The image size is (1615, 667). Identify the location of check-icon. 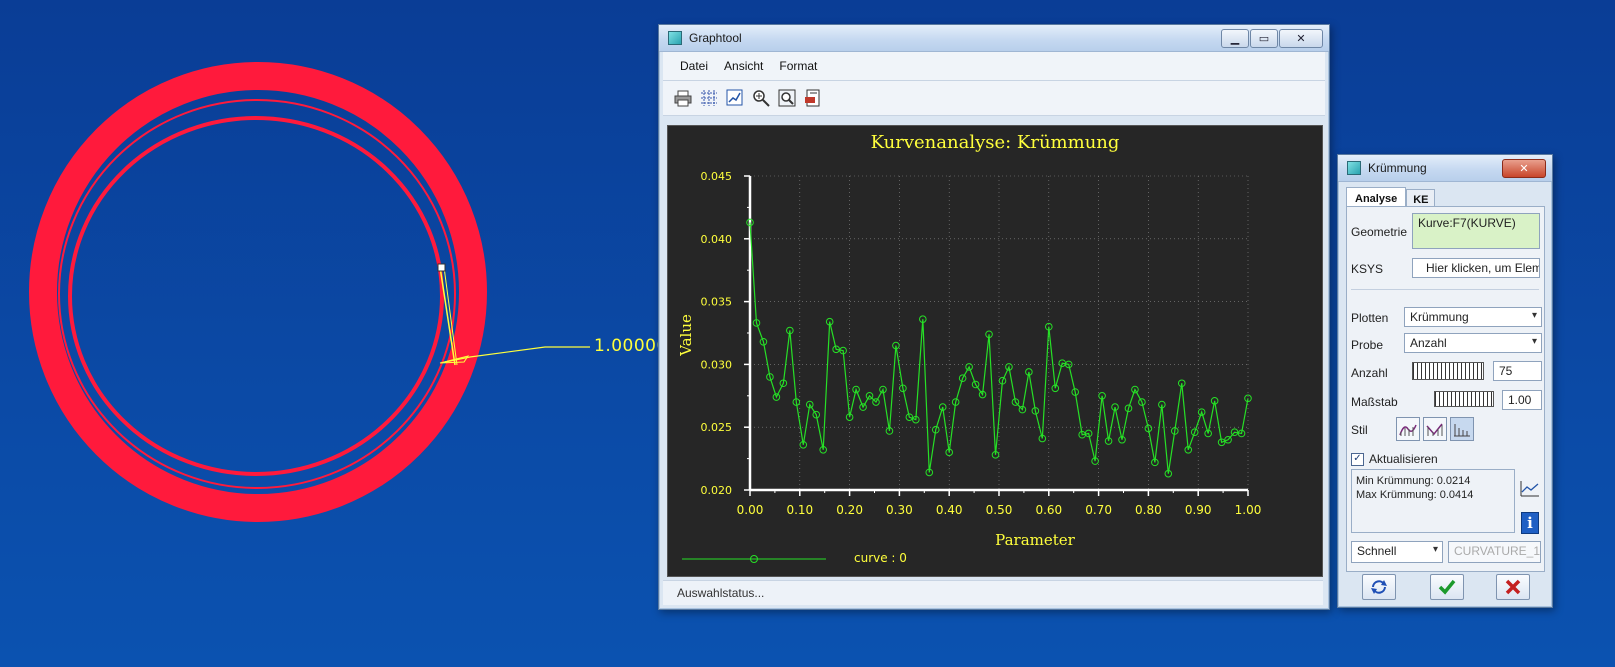
(1447, 587).